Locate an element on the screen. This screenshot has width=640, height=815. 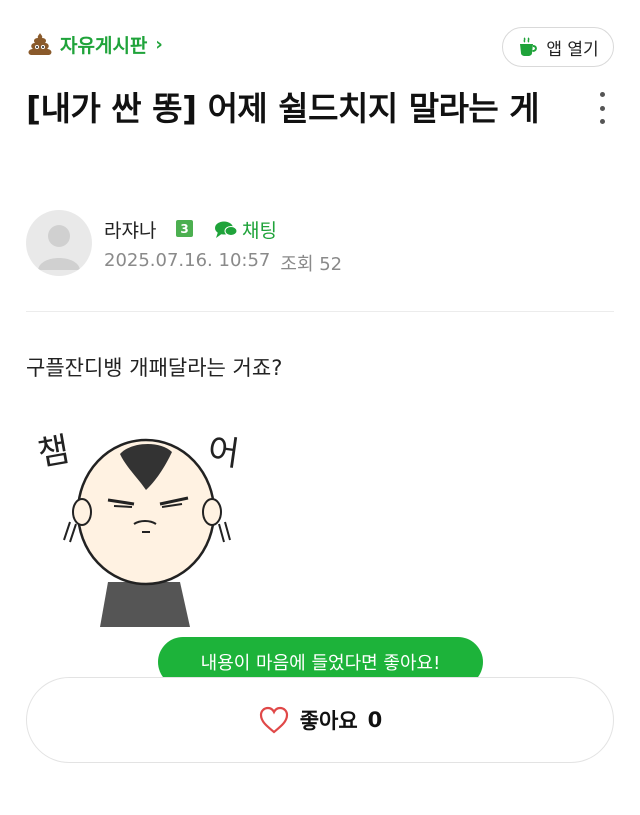
app-open-button: 앱 열기 is located at coordinates (558, 47).